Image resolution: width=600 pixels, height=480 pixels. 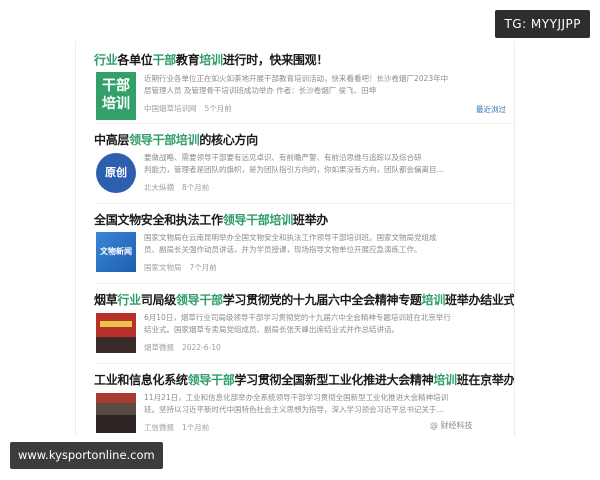 I want to click on news-badge-text: 文物新闻, so click(x=116, y=251).